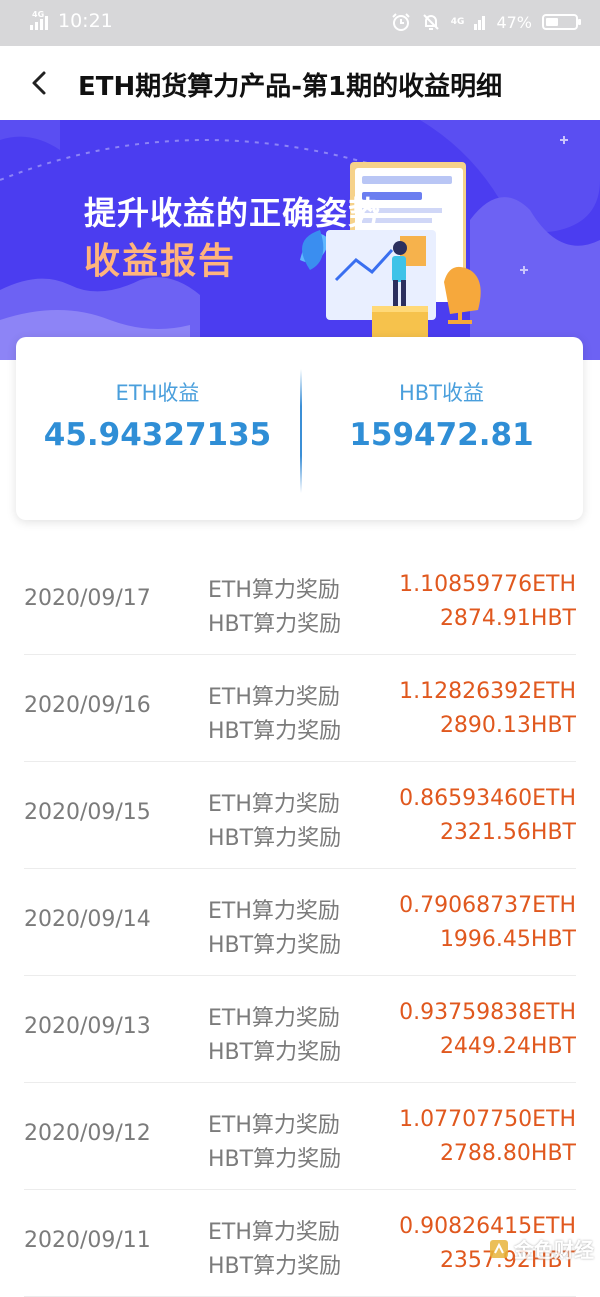 This screenshot has height=1297, width=600. Describe the element at coordinates (487, 1119) in the screenshot. I see `record-eth-amount: 1.07707750ETH` at that location.